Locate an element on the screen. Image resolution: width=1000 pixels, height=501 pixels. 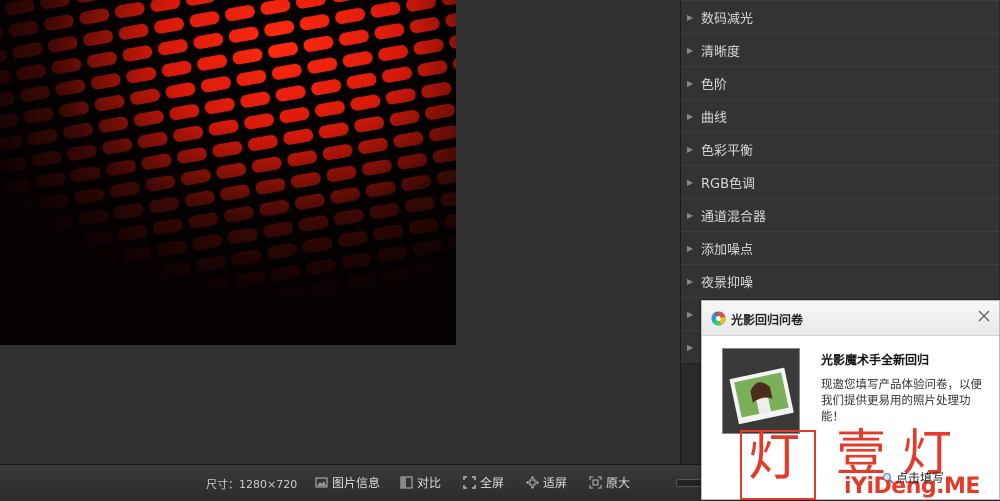
magnifier-icon is located at coordinates (888, 478).